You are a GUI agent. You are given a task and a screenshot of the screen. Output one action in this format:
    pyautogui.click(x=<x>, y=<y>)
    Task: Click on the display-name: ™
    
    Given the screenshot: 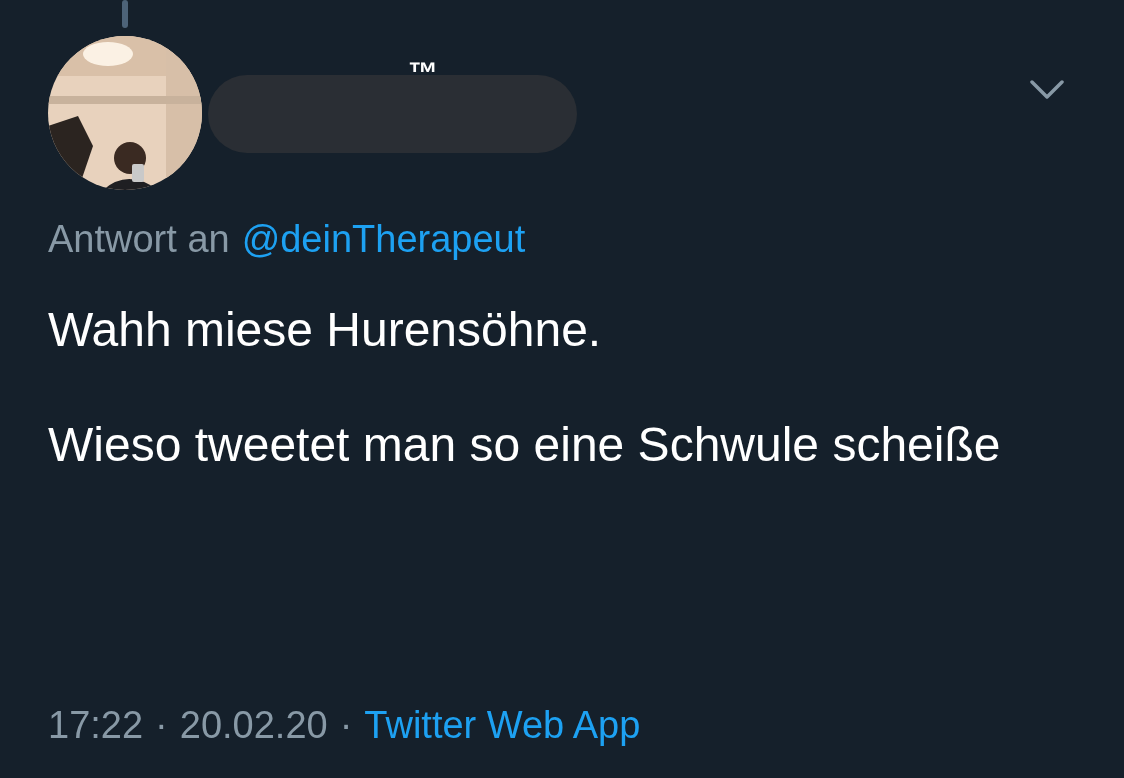 What is the action you would take?
    pyautogui.click(x=423, y=73)
    